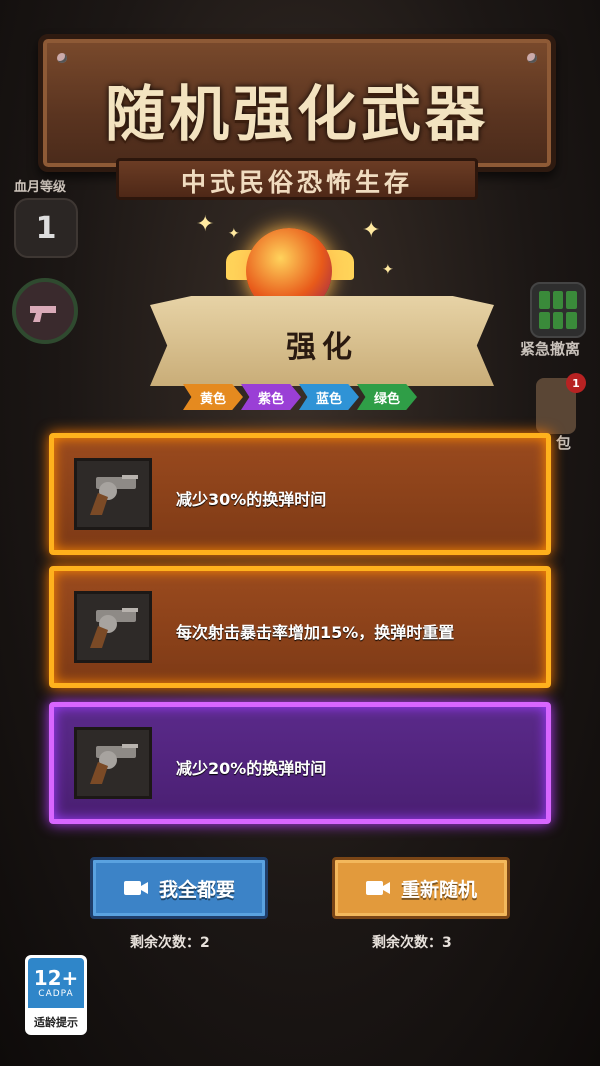 This screenshot has height=1066, width=600. What do you see at coordinates (271, 397) in the screenshot?
I see `rarity-tag-purple: 紫色` at bounding box center [271, 397].